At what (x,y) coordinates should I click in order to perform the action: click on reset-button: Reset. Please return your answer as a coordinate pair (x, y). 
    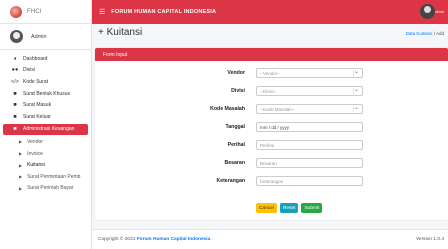
    Looking at the image, I should click on (289, 208).